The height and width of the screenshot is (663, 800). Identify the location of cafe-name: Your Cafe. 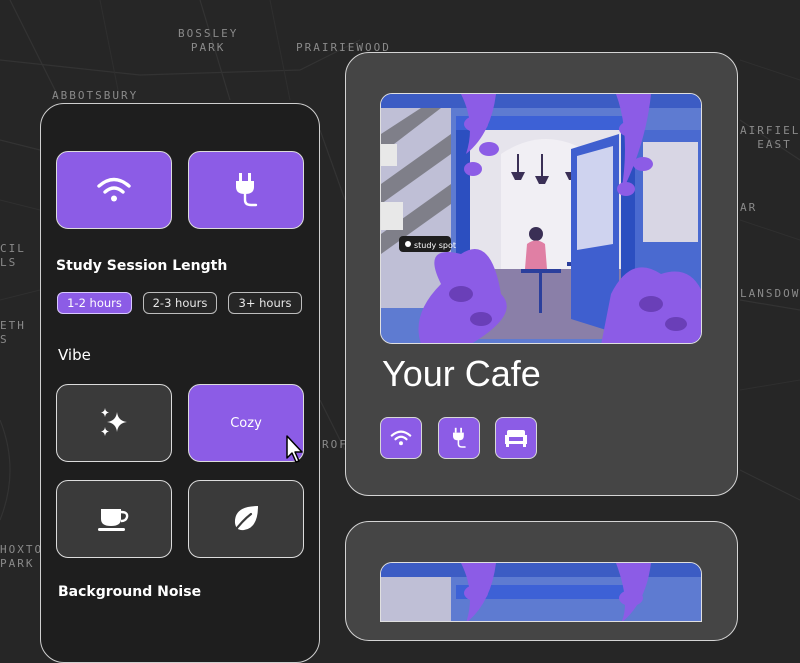
(461, 373).